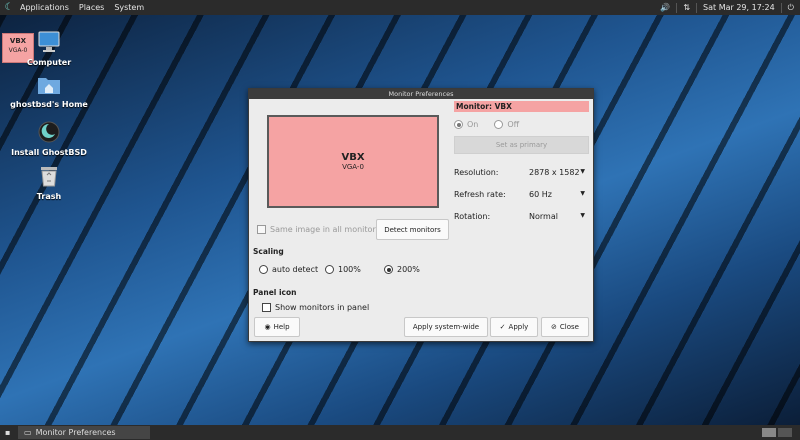 This screenshot has width=800, height=440. I want to click on close-label: Close, so click(569, 327).